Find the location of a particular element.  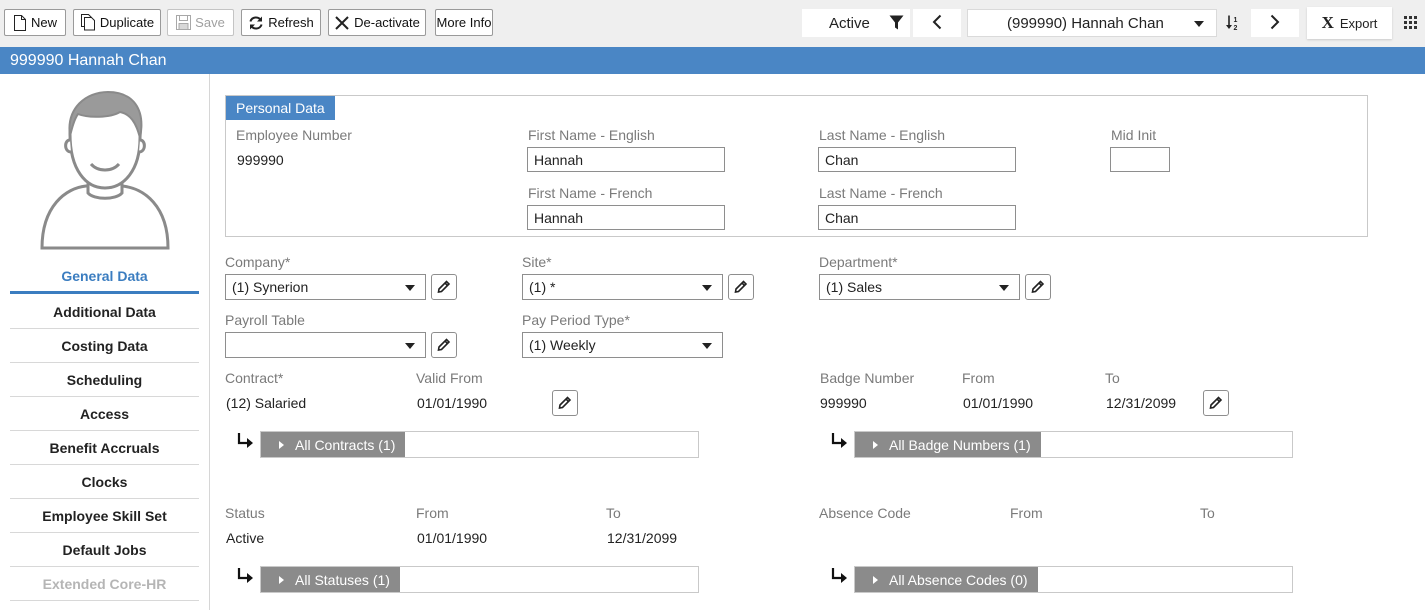

all-contracts-header: All Contracts (1) is located at coordinates (333, 444).